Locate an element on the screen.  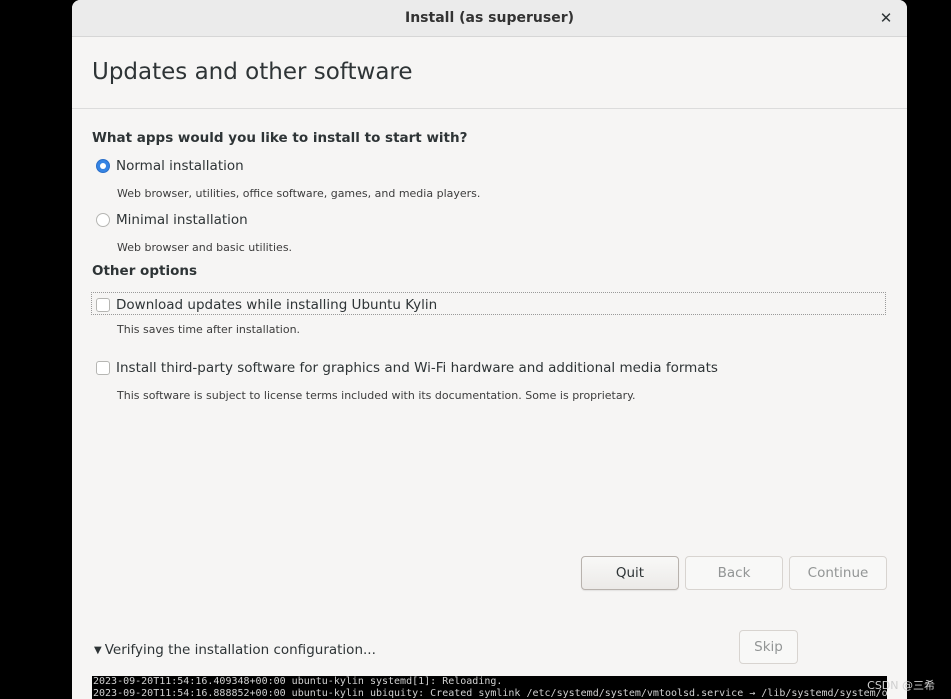
back-button: Back is located at coordinates (734, 573).